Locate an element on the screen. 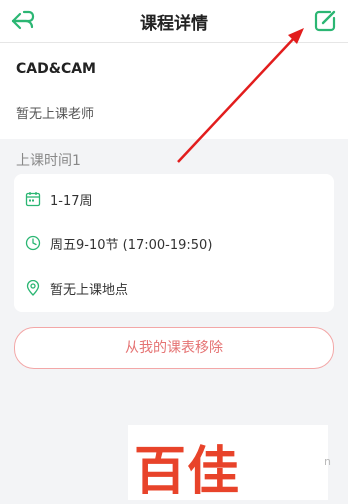  clock-icon is located at coordinates (33, 243).